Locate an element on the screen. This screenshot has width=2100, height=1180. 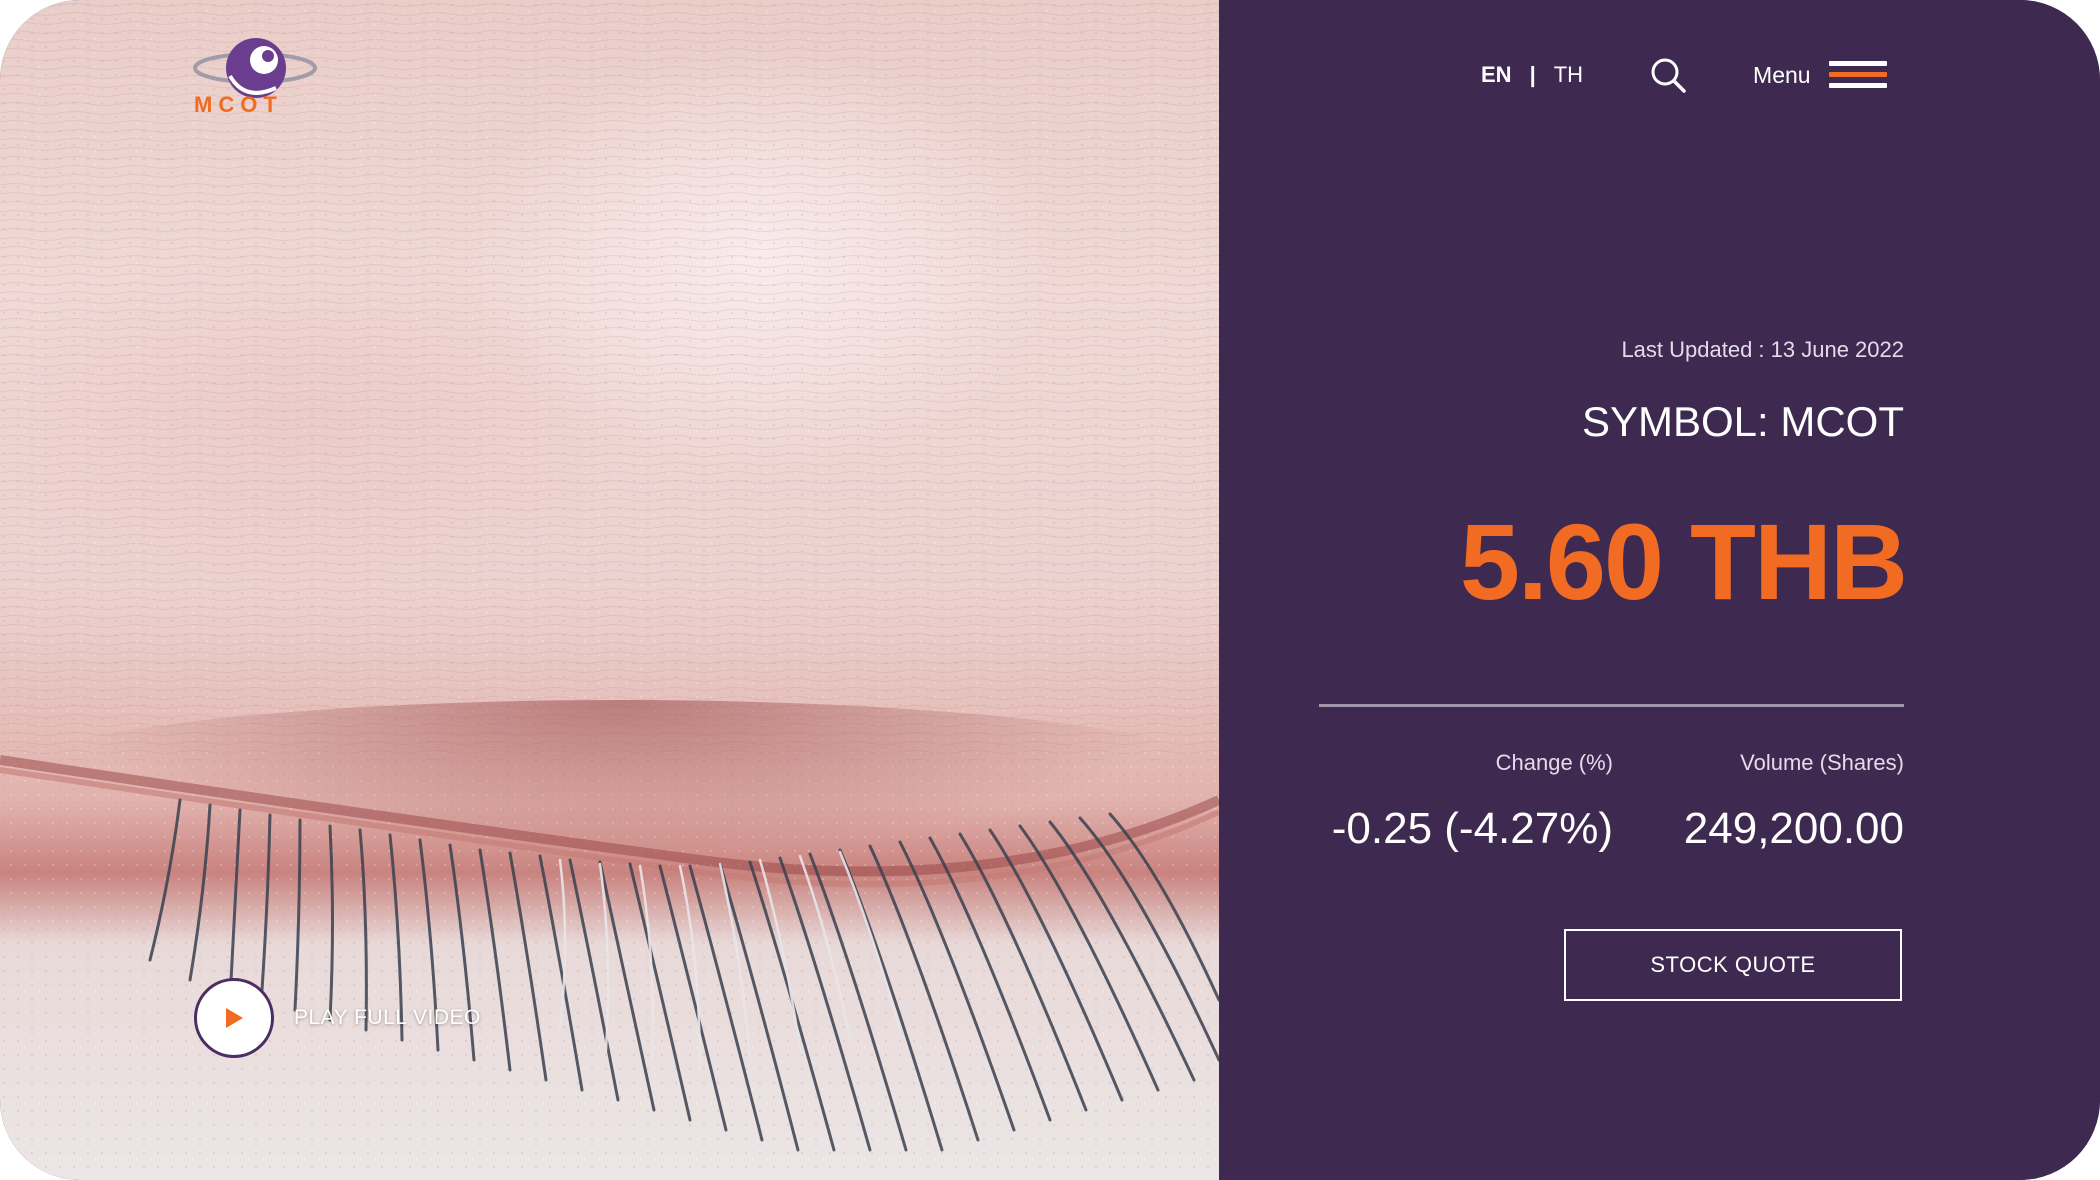
last-updated-text: Last Updated : 13 June 2022 is located at coordinates (1762, 349).